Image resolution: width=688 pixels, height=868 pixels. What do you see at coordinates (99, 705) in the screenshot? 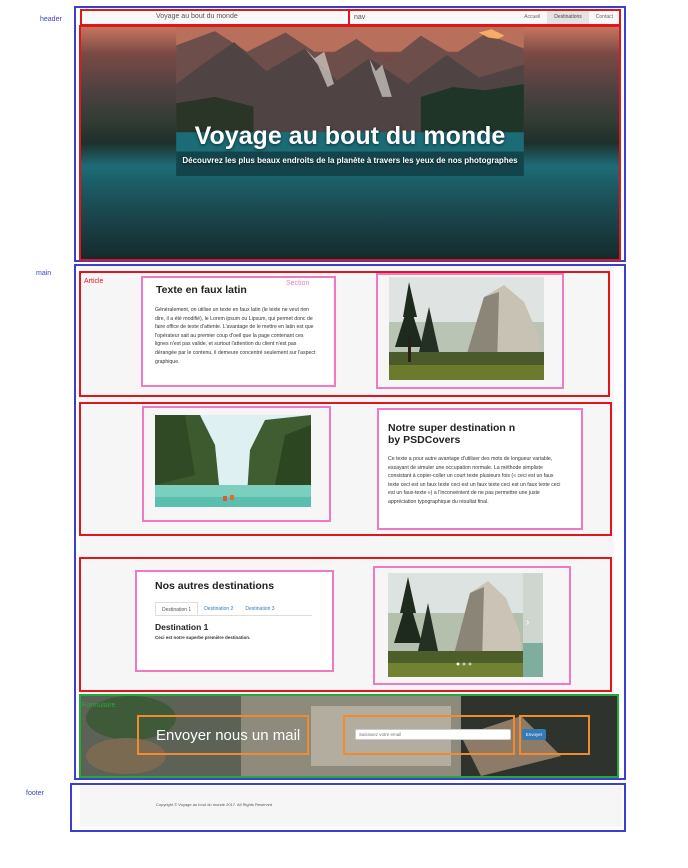
I see `form-annotation-label: Formulaire` at bounding box center [99, 705].